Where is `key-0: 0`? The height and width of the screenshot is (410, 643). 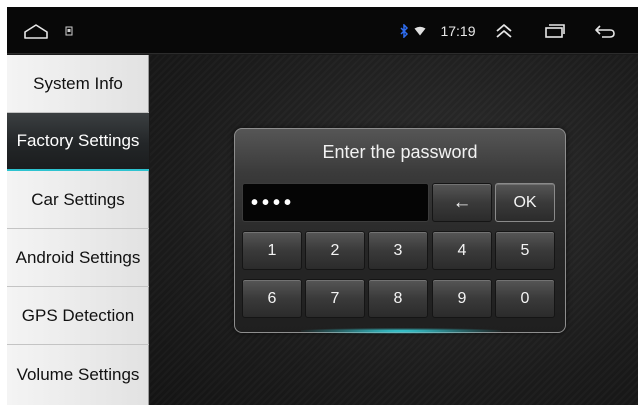
key-0: 0 is located at coordinates (525, 298).